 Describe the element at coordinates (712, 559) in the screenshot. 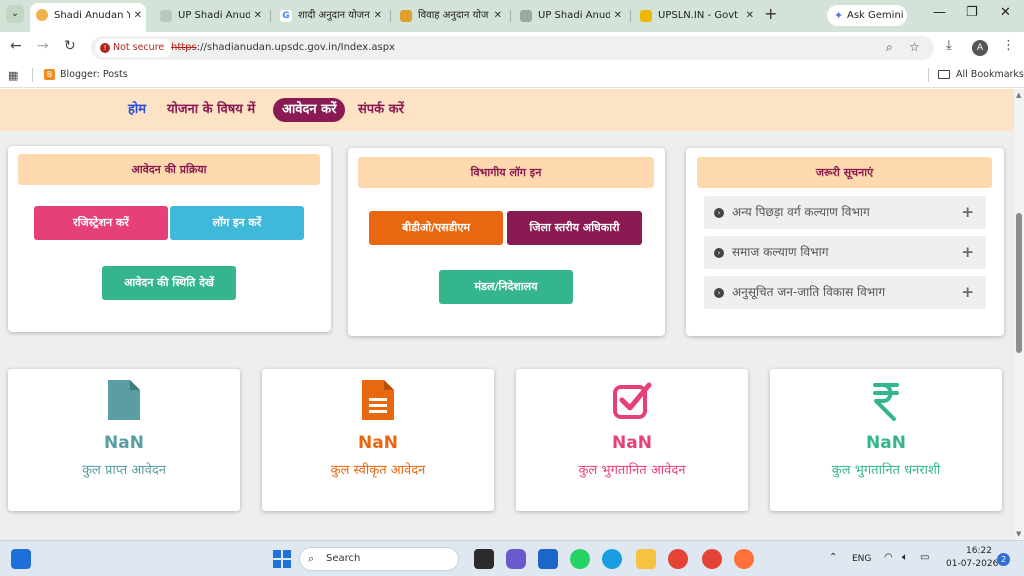

I see `chrome-profile-icon` at that location.